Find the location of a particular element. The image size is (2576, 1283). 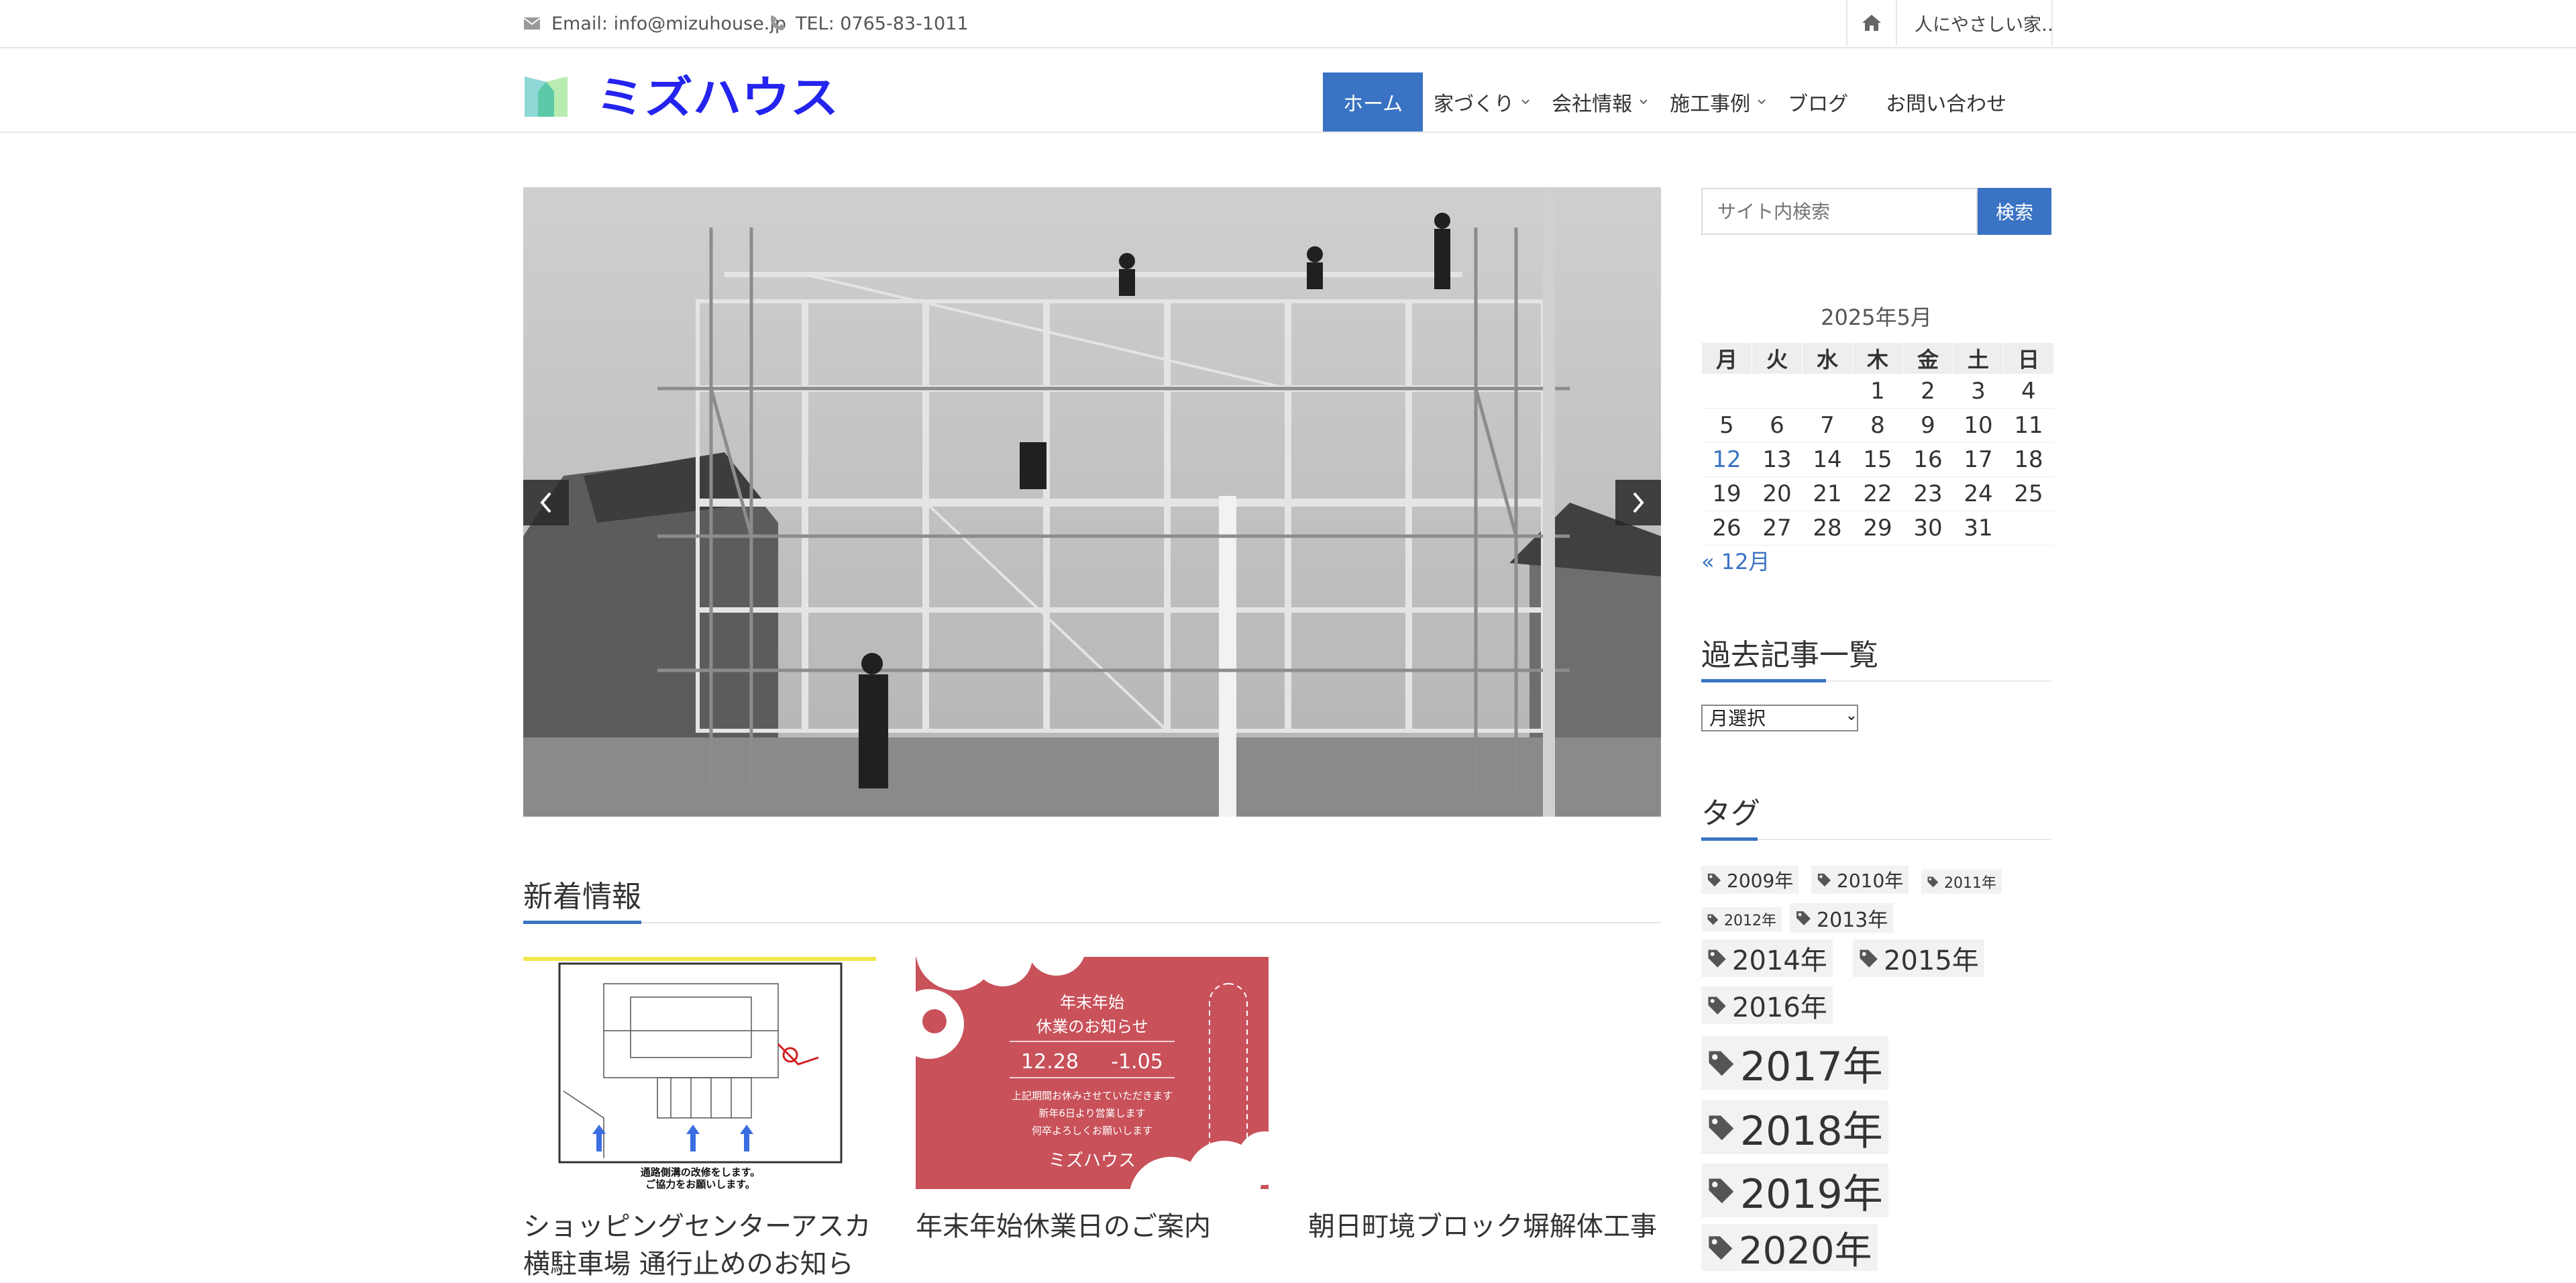

chevron-left-icon is located at coordinates (545, 502).